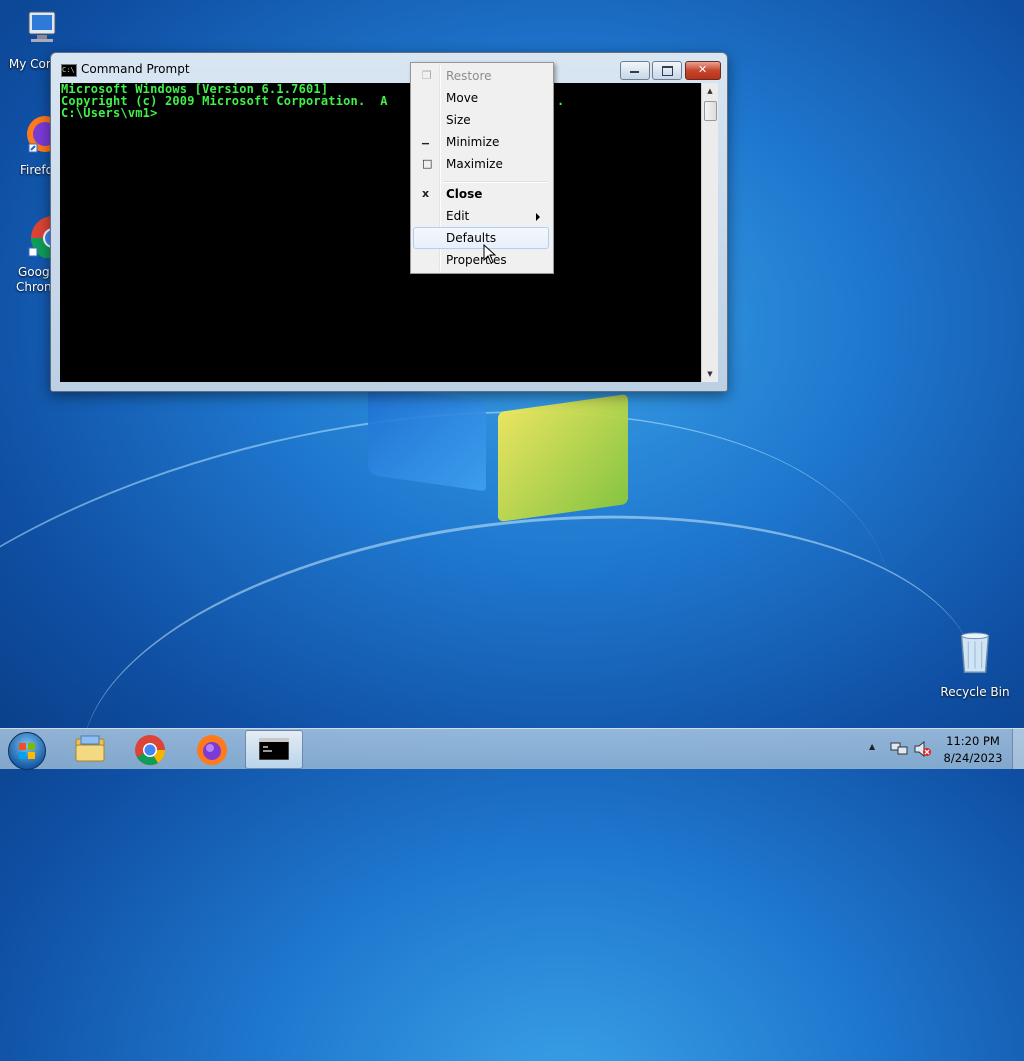 The height and width of the screenshot is (1061, 1024). Describe the element at coordinates (427, 75) in the screenshot. I see `restore-icon: ❐` at that location.